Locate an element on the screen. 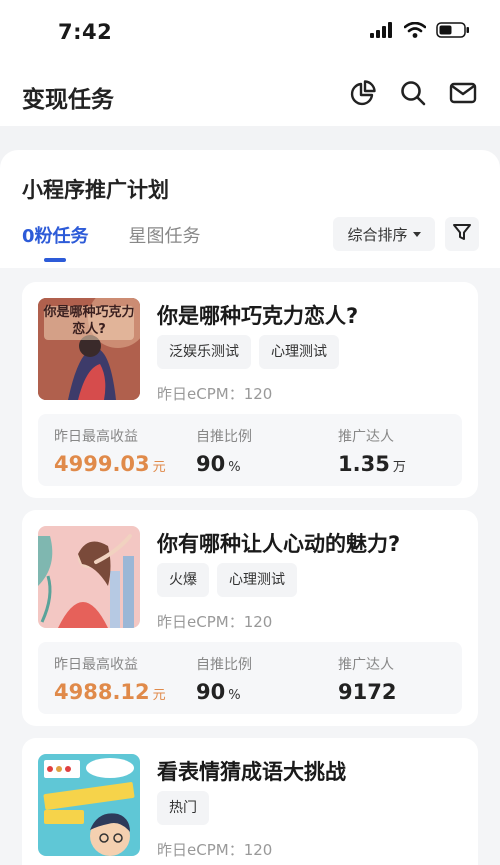  tabs: 0粉任务 星图任务 is located at coordinates (111, 242).